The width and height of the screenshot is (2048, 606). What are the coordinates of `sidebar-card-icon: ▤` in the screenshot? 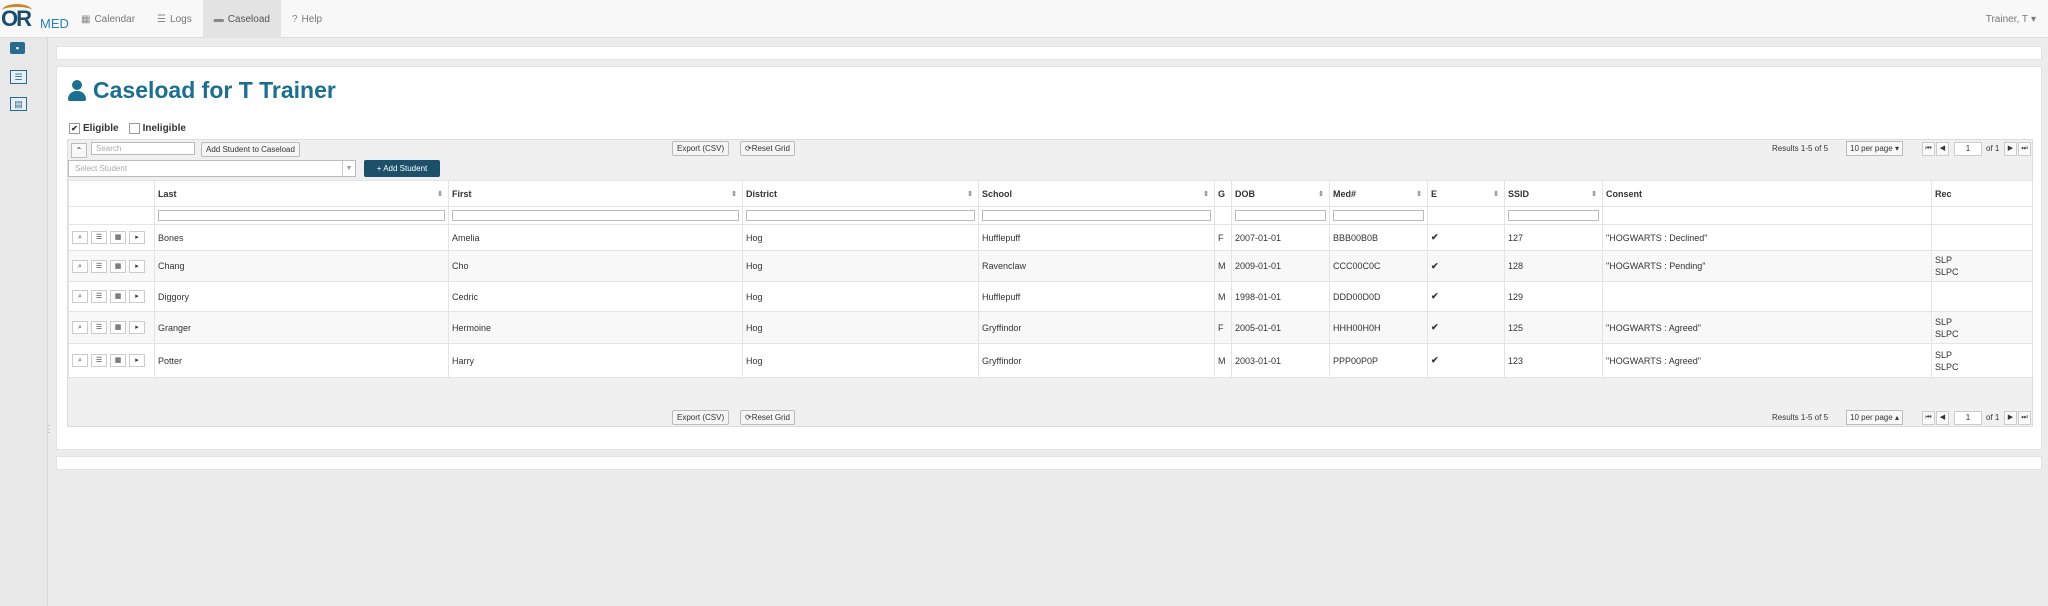 It's located at (18, 104).